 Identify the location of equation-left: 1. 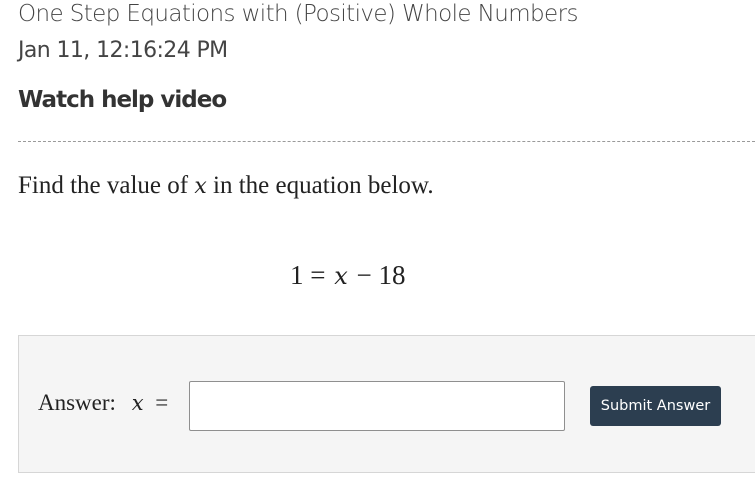
(297, 275).